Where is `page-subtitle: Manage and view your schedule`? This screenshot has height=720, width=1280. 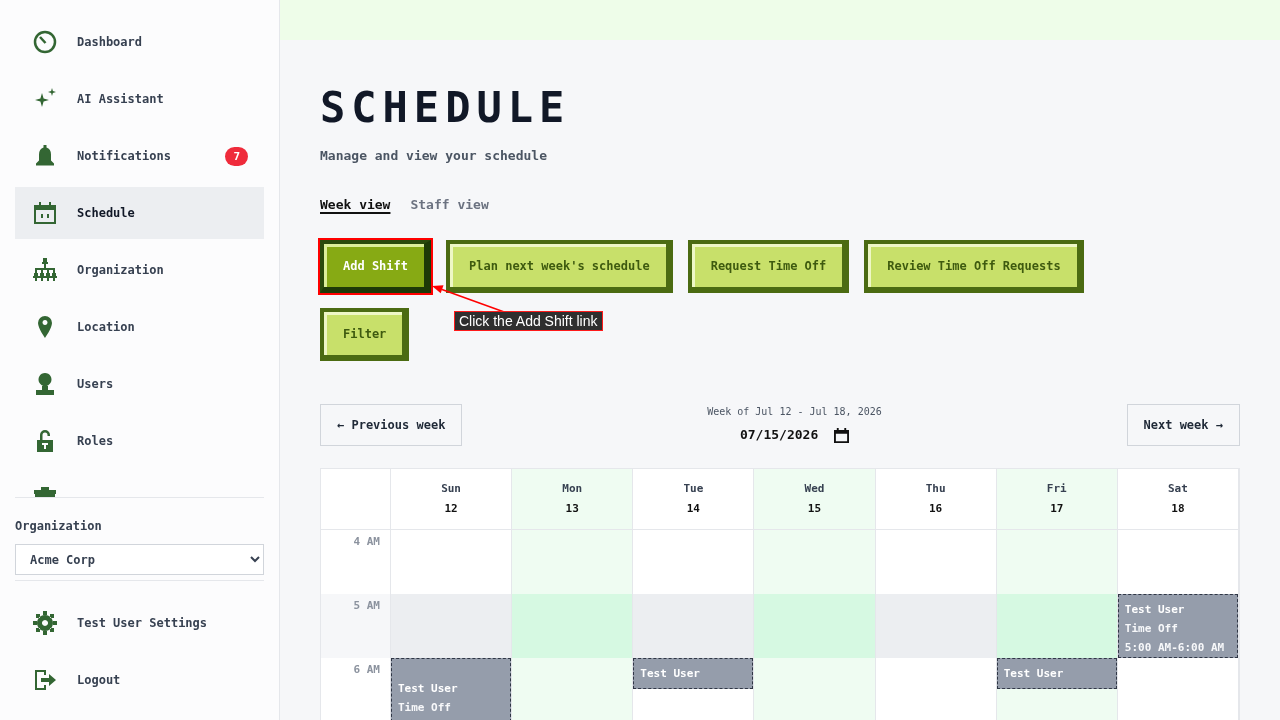 page-subtitle: Manage and view your schedule is located at coordinates (433, 156).